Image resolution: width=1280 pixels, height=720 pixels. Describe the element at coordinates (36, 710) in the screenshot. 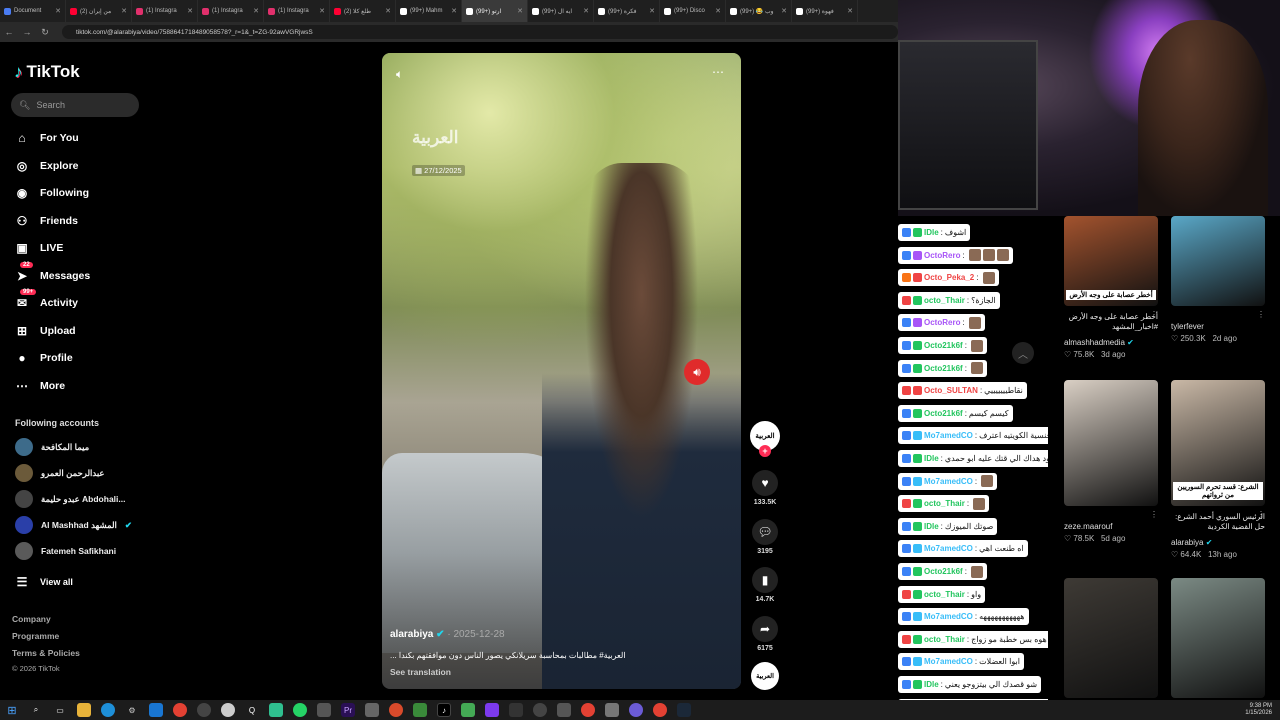

I see `search-icon: ⌕` at that location.